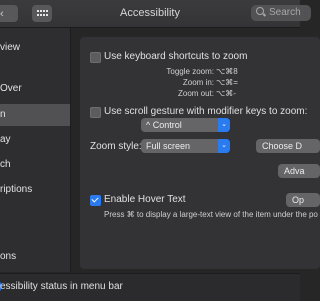  What do you see at coordinates (150, 287) in the screenshot?
I see `status-bar: essibility status in menu bar` at bounding box center [150, 287].